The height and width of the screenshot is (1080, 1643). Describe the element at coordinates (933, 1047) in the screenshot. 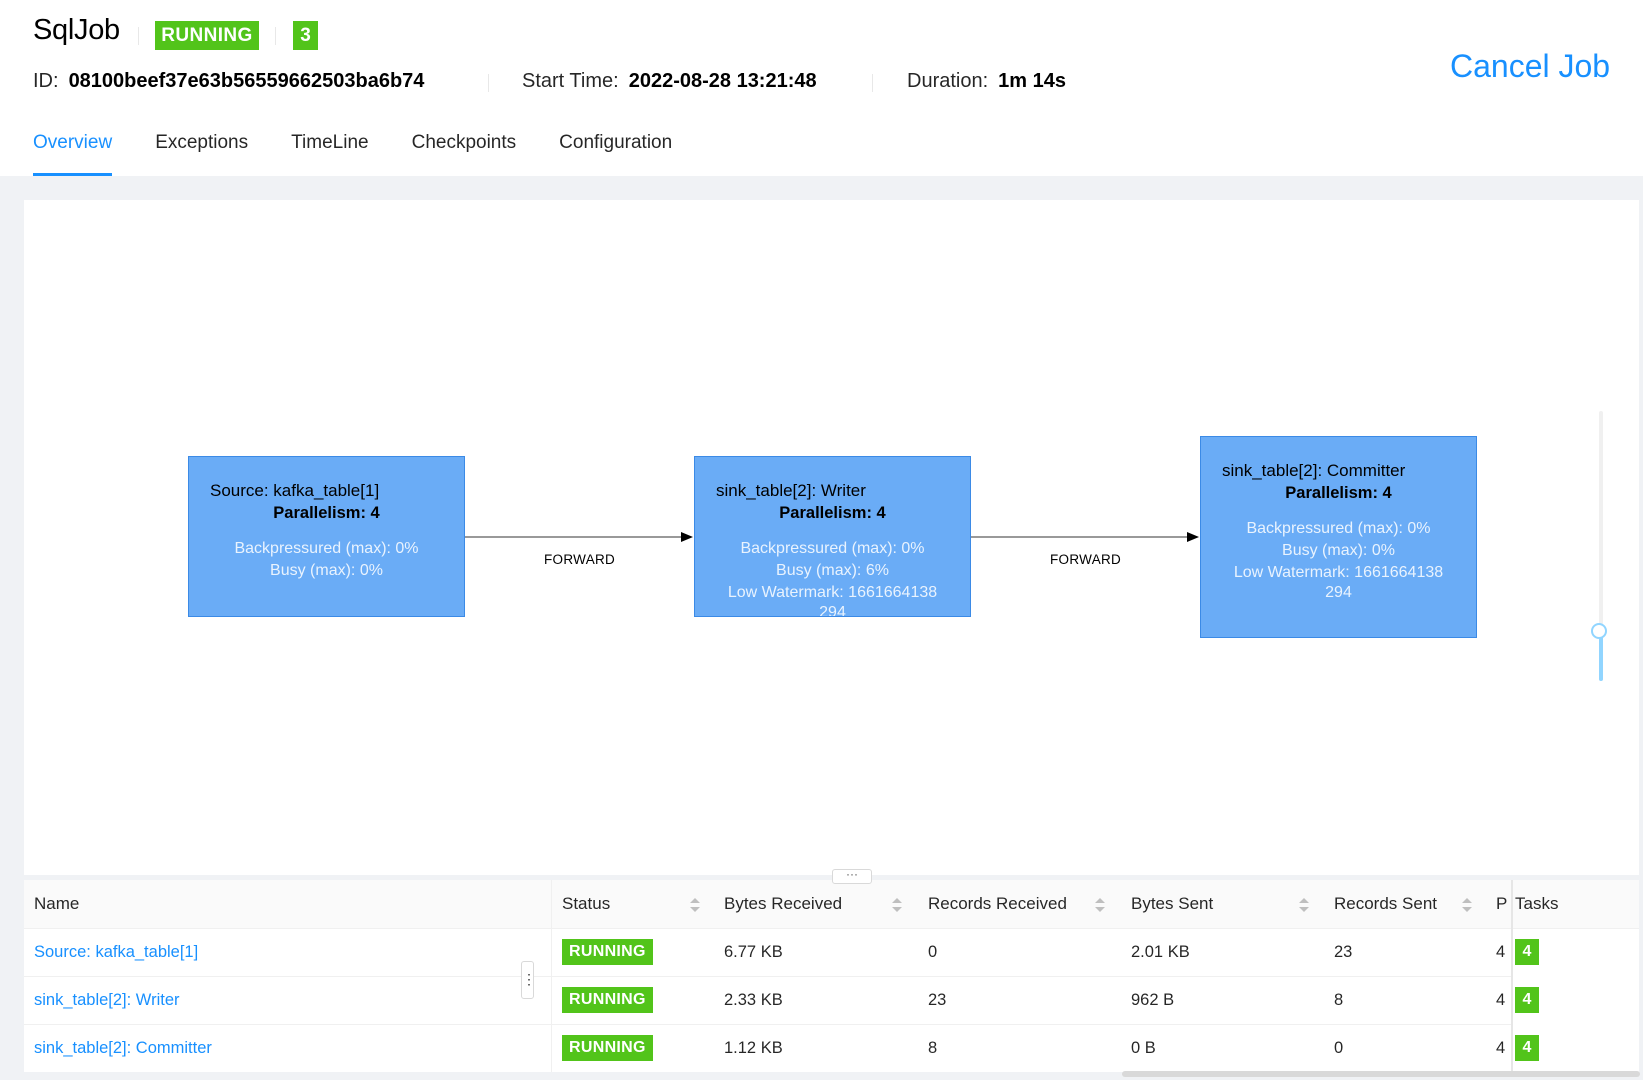

I see `records-received-cell: 8` at that location.